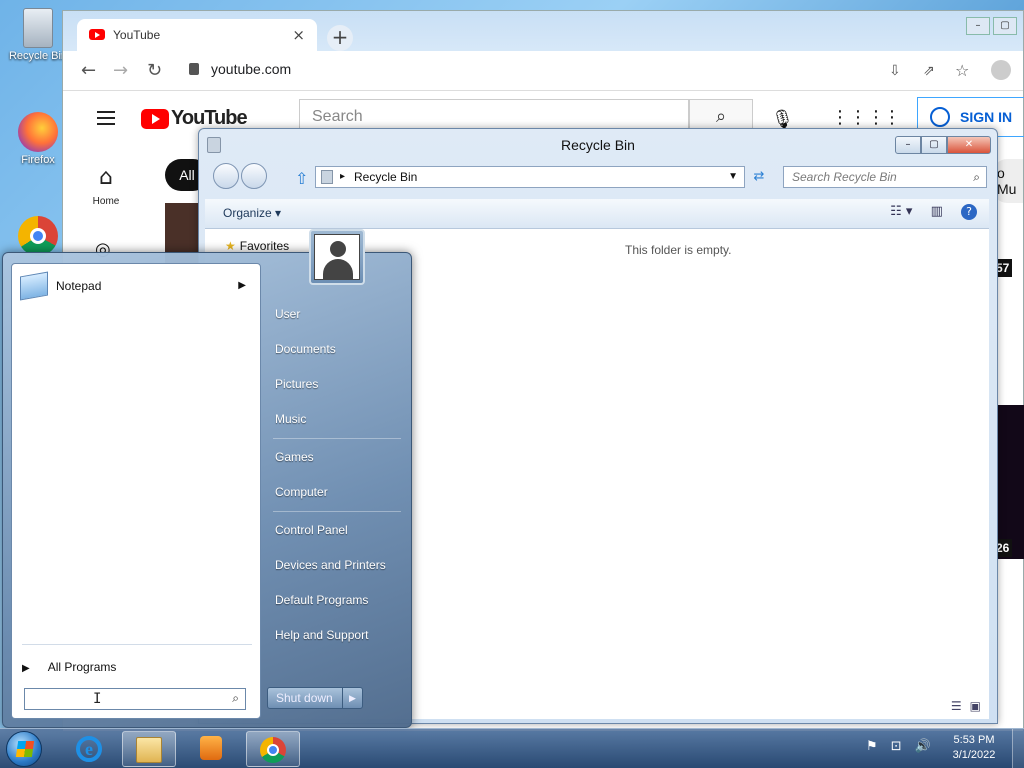 This screenshot has height=768, width=1024. I want to click on address-bar: ▸ Recycle Bin ▼, so click(530, 177).